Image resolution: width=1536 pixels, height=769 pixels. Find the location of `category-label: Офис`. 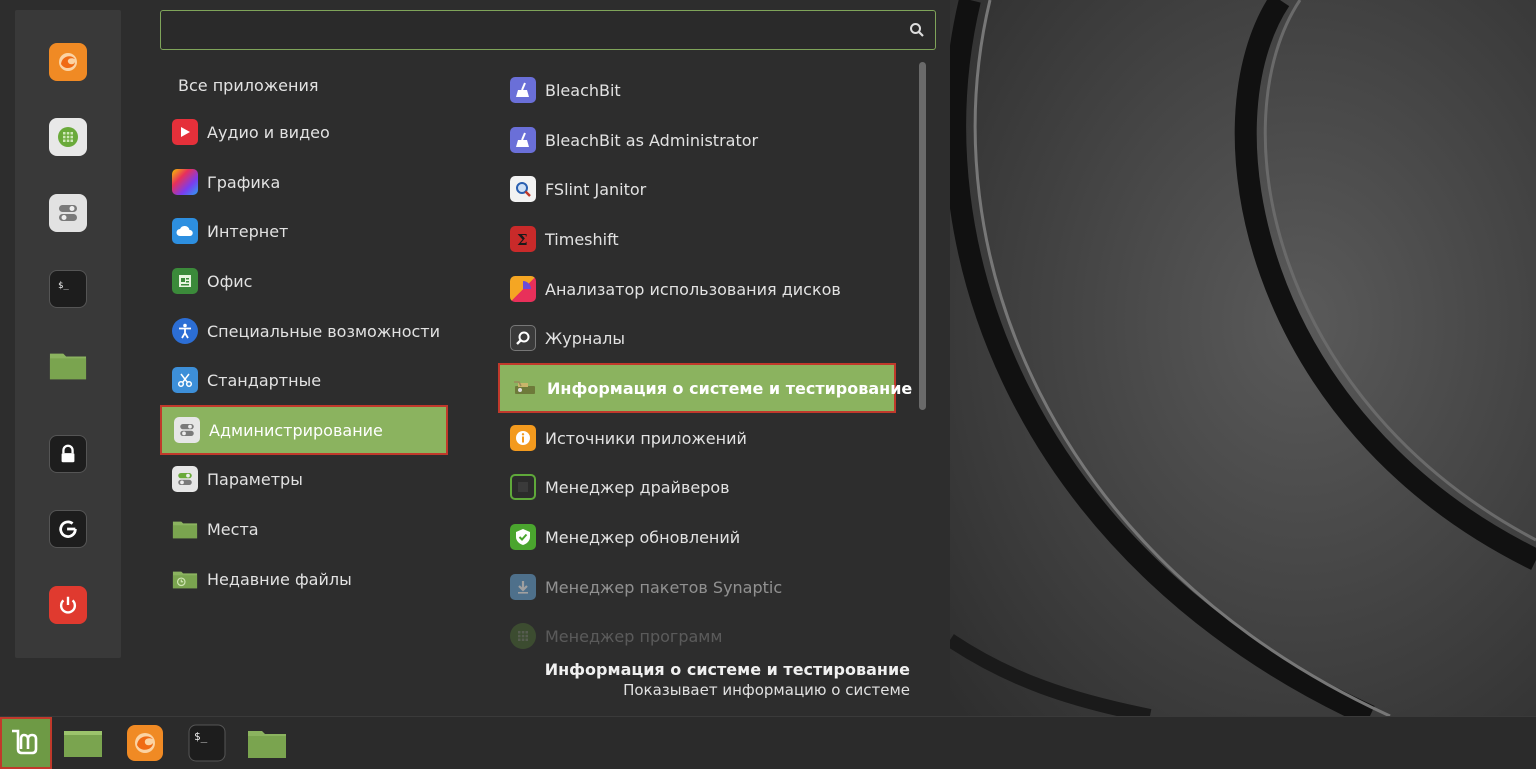

category-label: Офис is located at coordinates (230, 281).